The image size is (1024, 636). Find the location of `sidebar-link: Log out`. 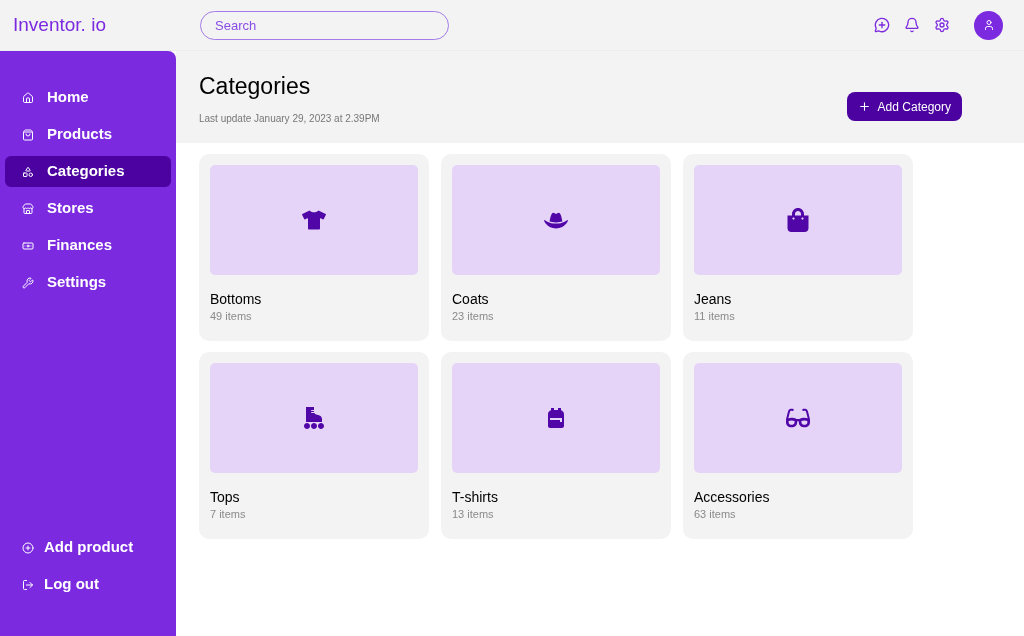

sidebar-link: Log out is located at coordinates (88, 584).